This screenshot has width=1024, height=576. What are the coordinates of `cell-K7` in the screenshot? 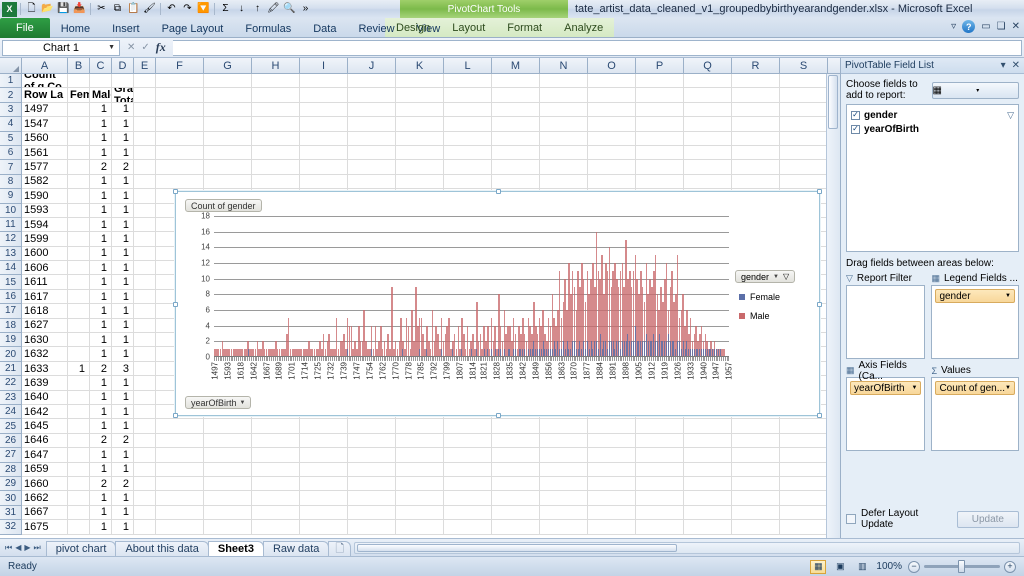 It's located at (420, 167).